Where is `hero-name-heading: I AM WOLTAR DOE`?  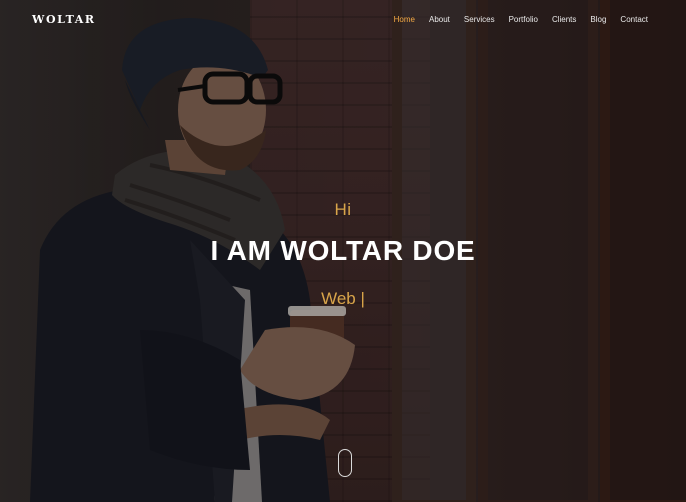
hero-name-heading: I AM WOLTAR DOE is located at coordinates (343, 250).